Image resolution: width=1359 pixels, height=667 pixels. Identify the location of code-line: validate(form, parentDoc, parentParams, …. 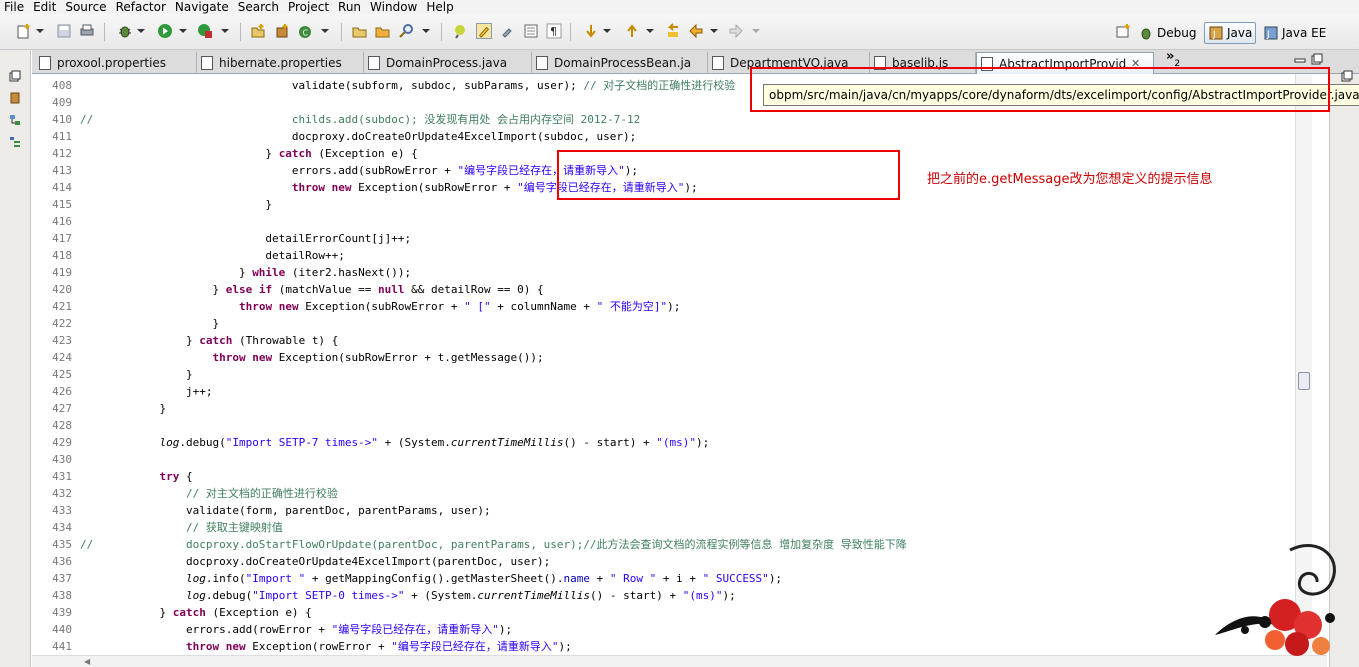
(285, 510).